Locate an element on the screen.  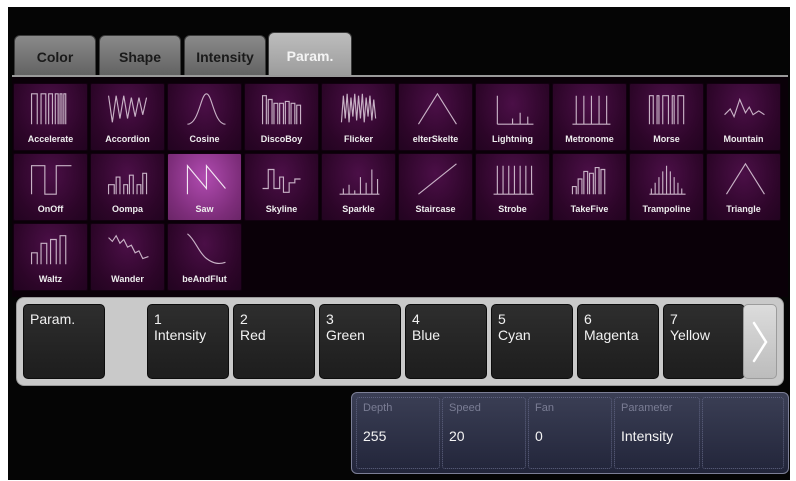
depth-header: Depth is located at coordinates (378, 408).